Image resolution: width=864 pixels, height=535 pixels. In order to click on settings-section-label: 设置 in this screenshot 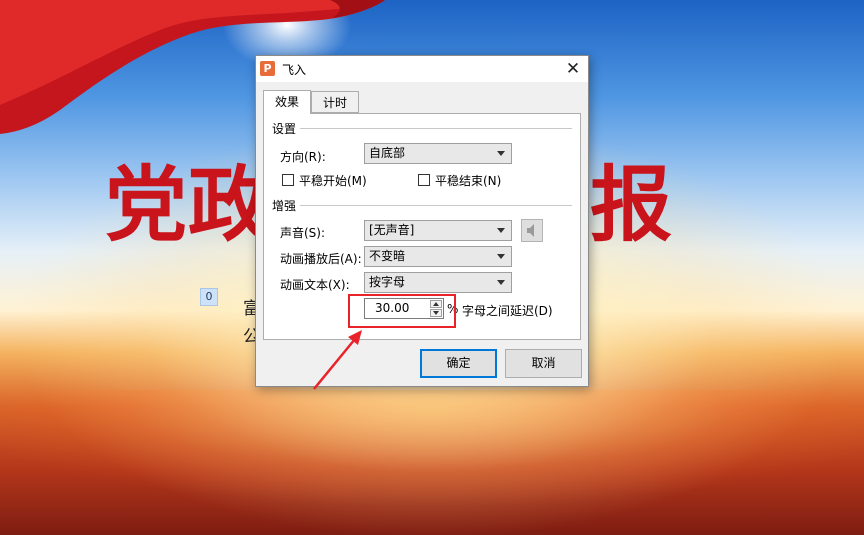, I will do `click(286, 128)`.